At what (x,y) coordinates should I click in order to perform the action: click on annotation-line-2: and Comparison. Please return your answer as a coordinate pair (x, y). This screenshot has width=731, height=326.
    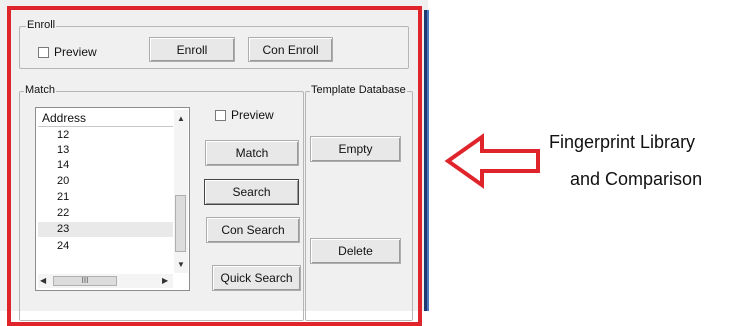
    Looking at the image, I should click on (636, 179).